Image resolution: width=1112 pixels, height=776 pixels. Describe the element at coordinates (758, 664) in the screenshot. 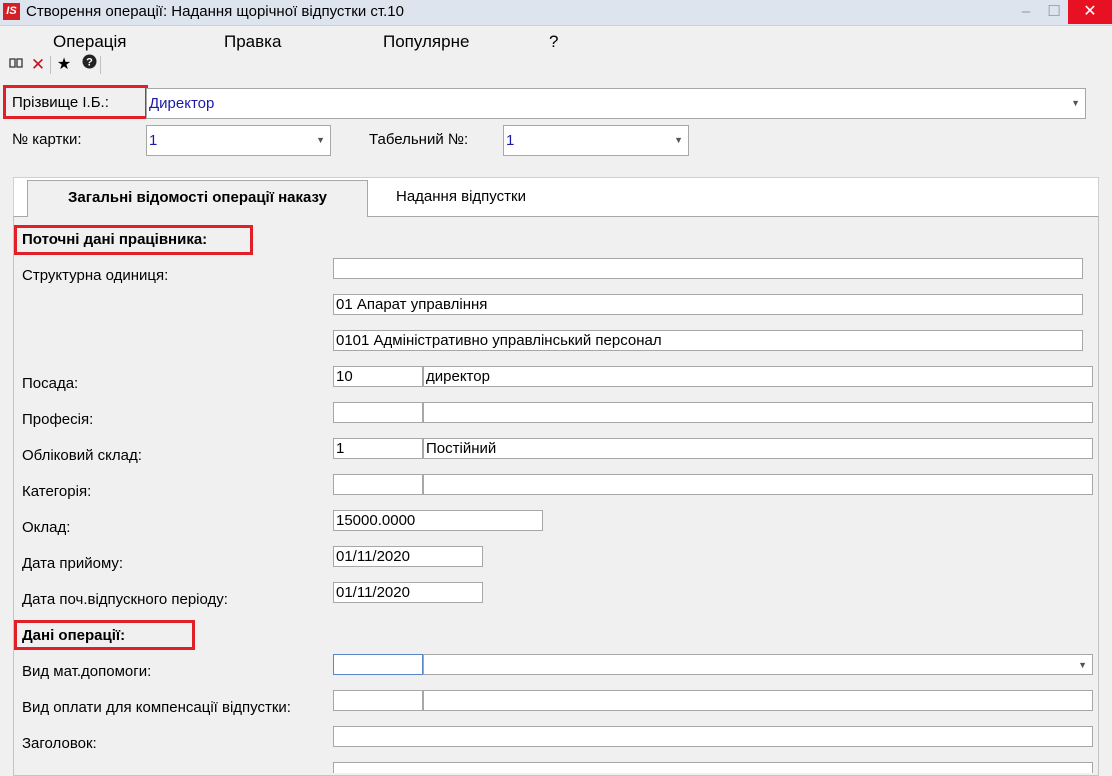

I see `aid-type-dropdown: ▼` at that location.